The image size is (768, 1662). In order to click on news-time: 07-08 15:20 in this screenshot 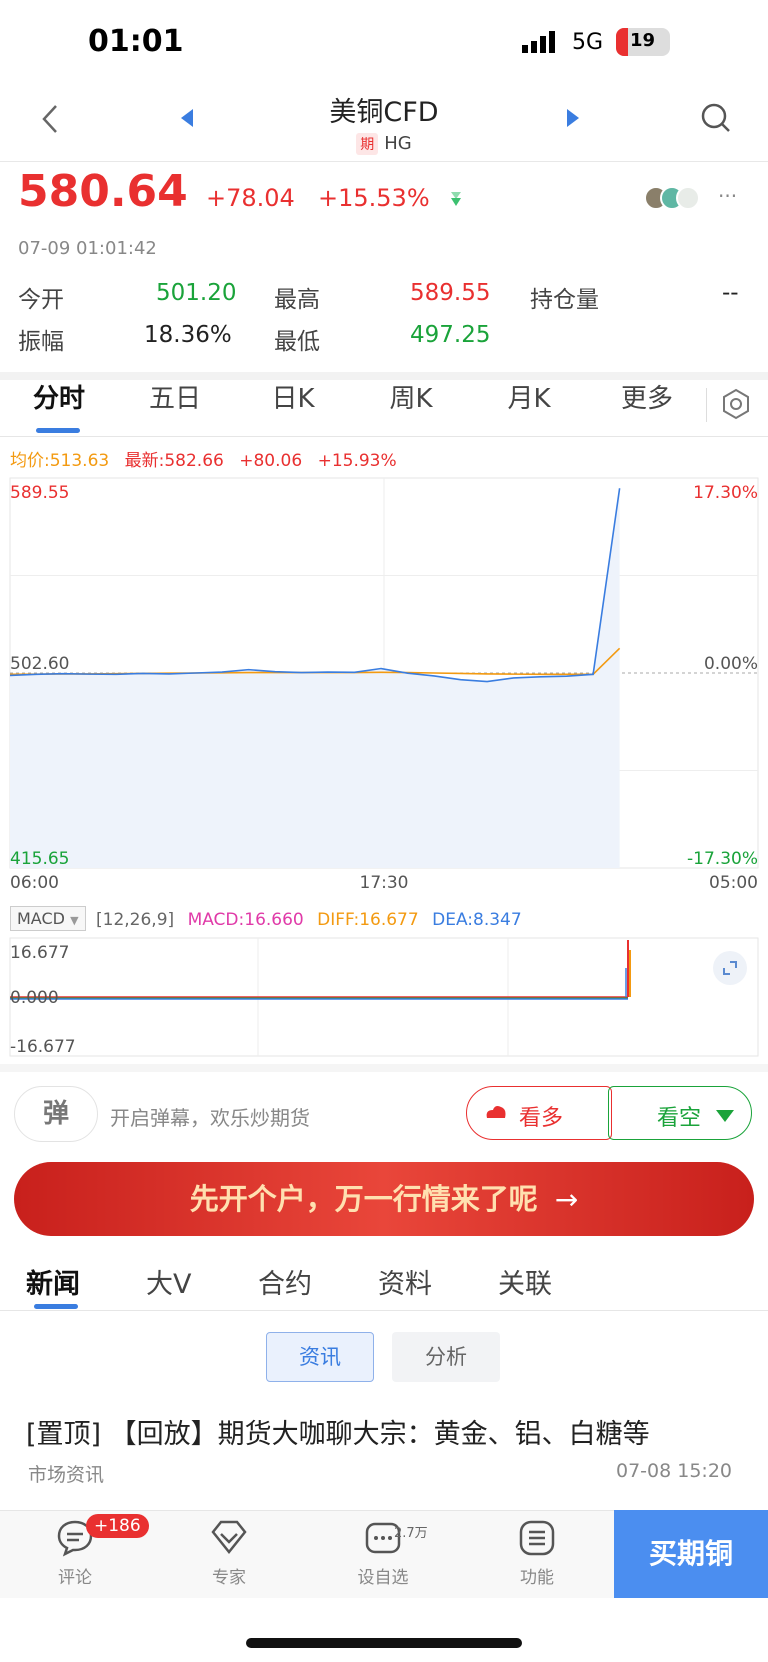, I will do `click(674, 1471)`.